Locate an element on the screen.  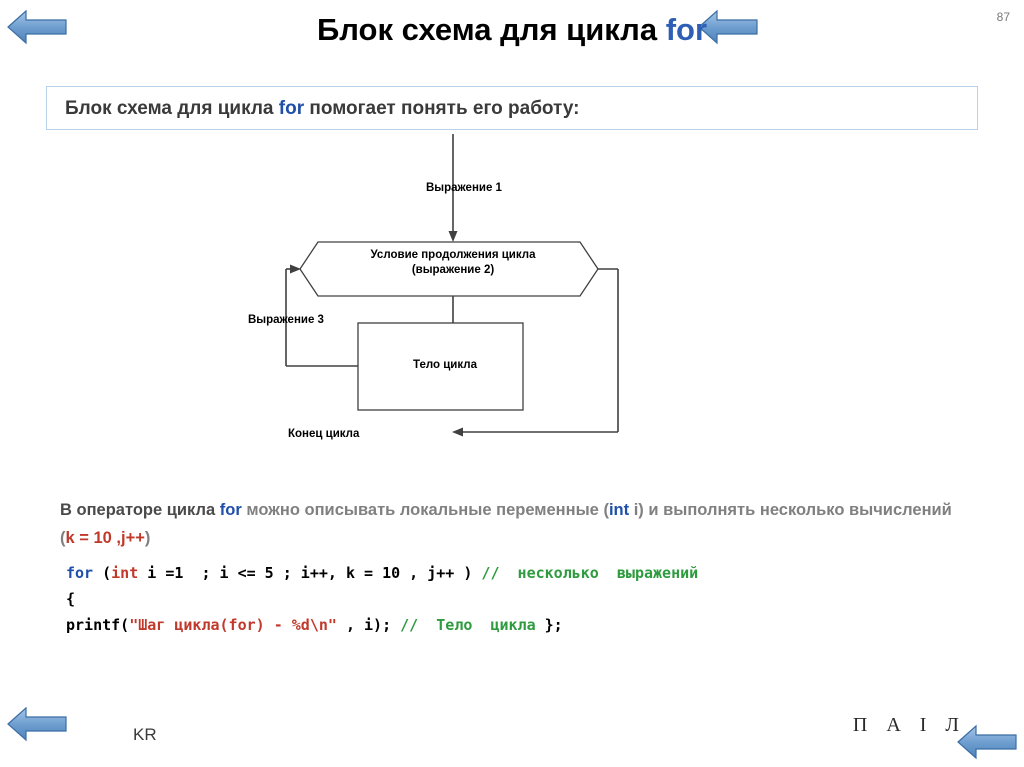
page-title: Блок схема для цикла for is located at coordinates (512, 30).